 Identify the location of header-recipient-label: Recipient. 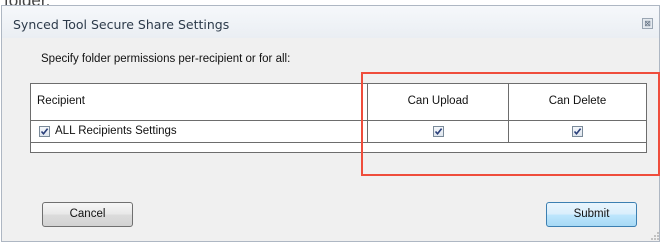
(61, 101).